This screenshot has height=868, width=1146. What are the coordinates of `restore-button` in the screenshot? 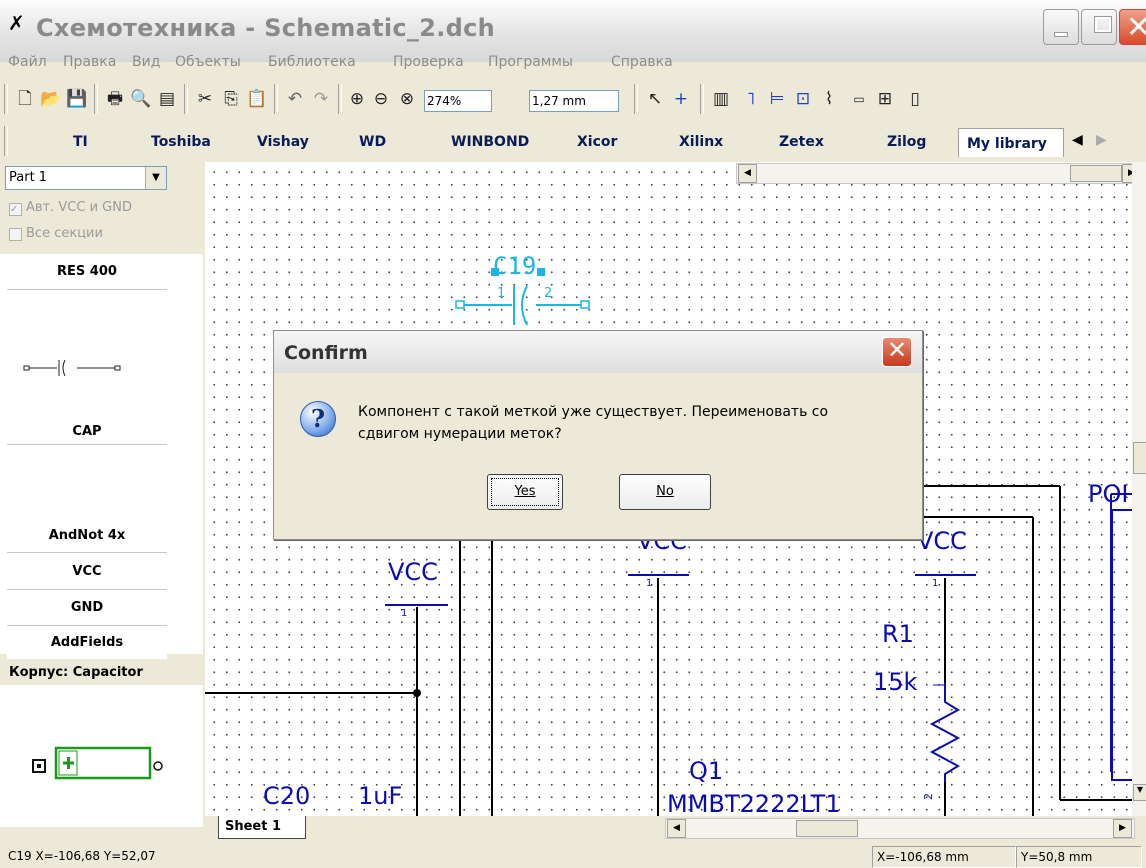 It's located at (1099, 27).